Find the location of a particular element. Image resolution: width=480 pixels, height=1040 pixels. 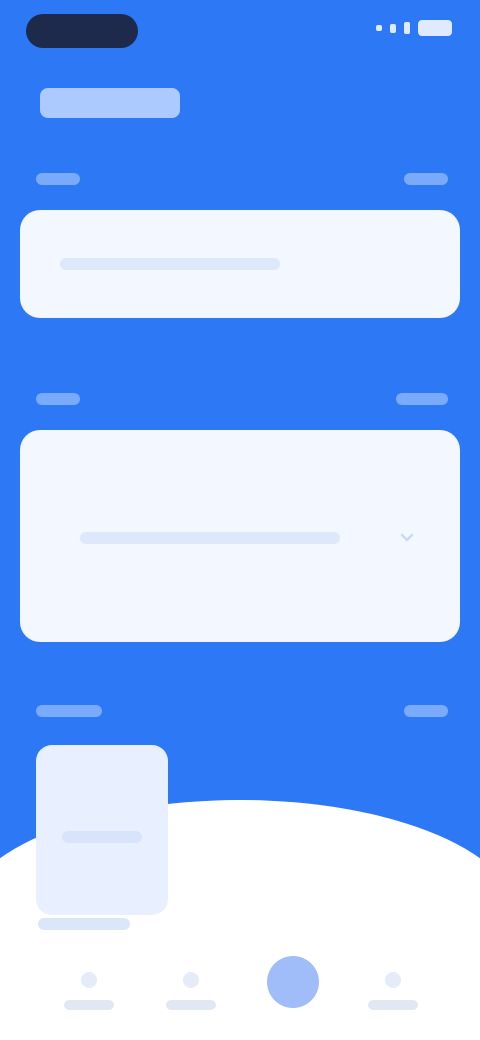

tile-caption is located at coordinates (84, 924).